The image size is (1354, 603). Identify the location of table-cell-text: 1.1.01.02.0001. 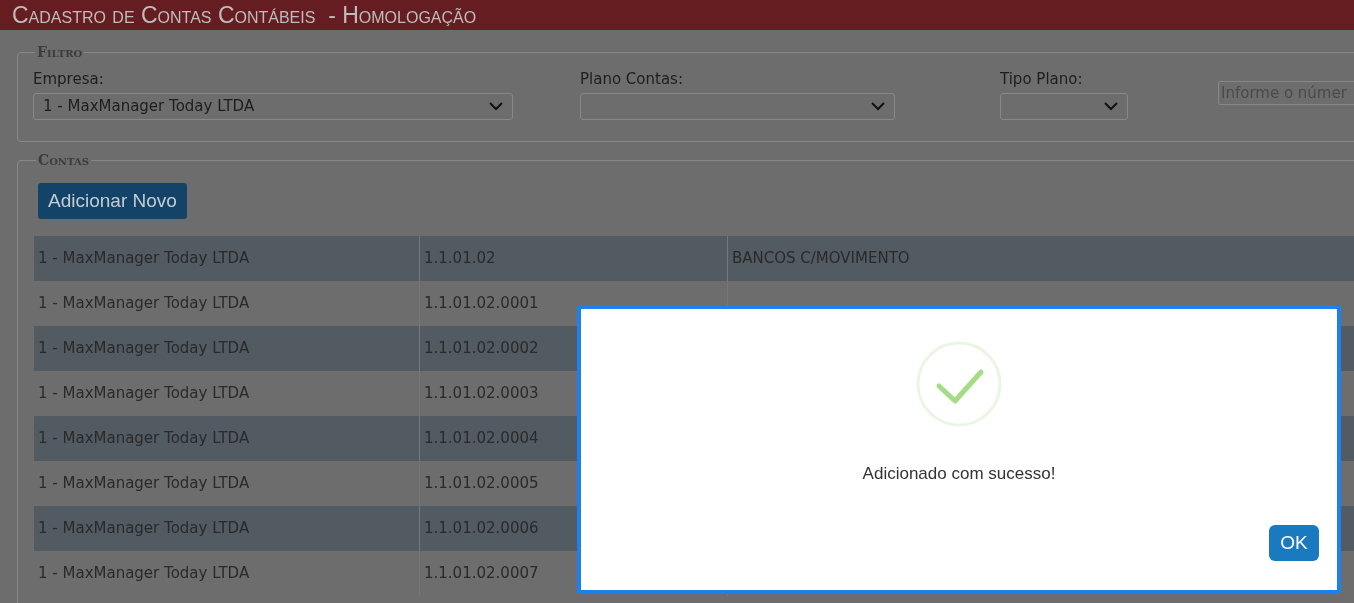
(481, 304).